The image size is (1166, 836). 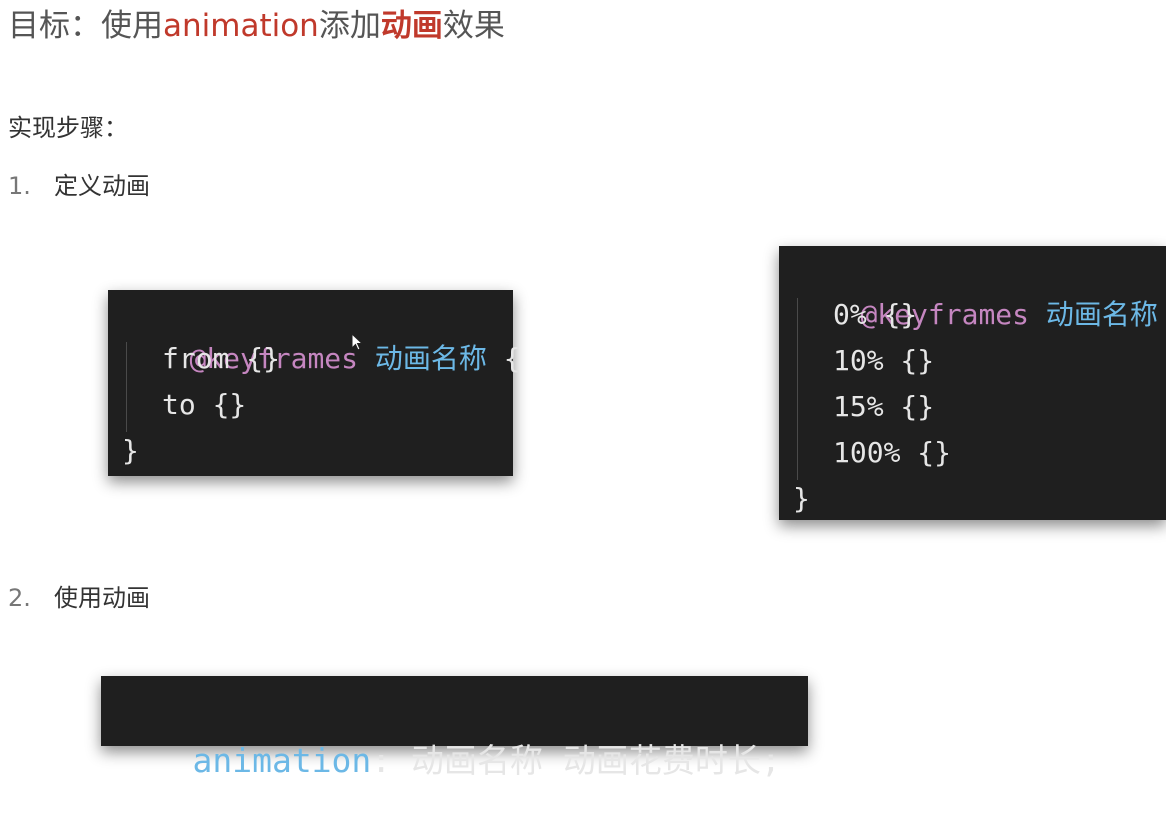 I want to click on title-suffix: 效果, so click(x=473, y=26).